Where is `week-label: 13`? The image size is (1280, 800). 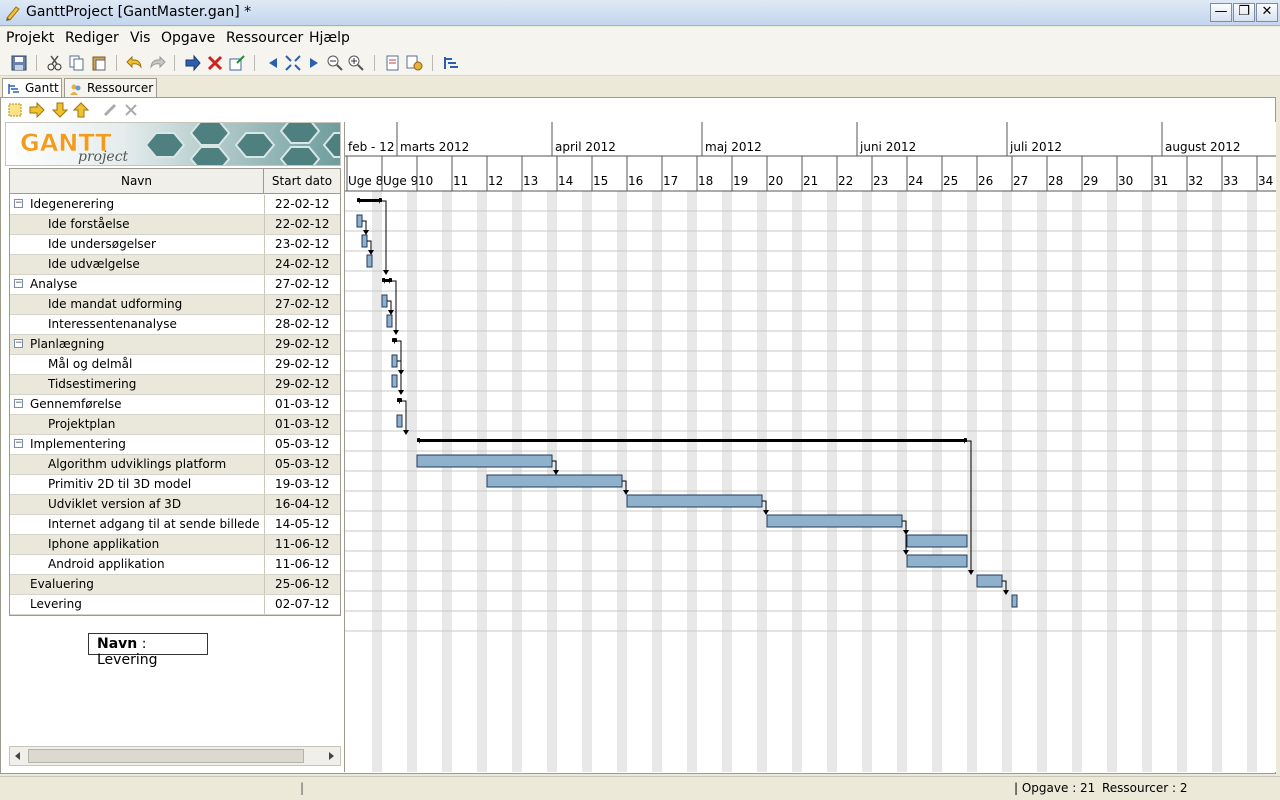
week-label: 13 is located at coordinates (530, 181).